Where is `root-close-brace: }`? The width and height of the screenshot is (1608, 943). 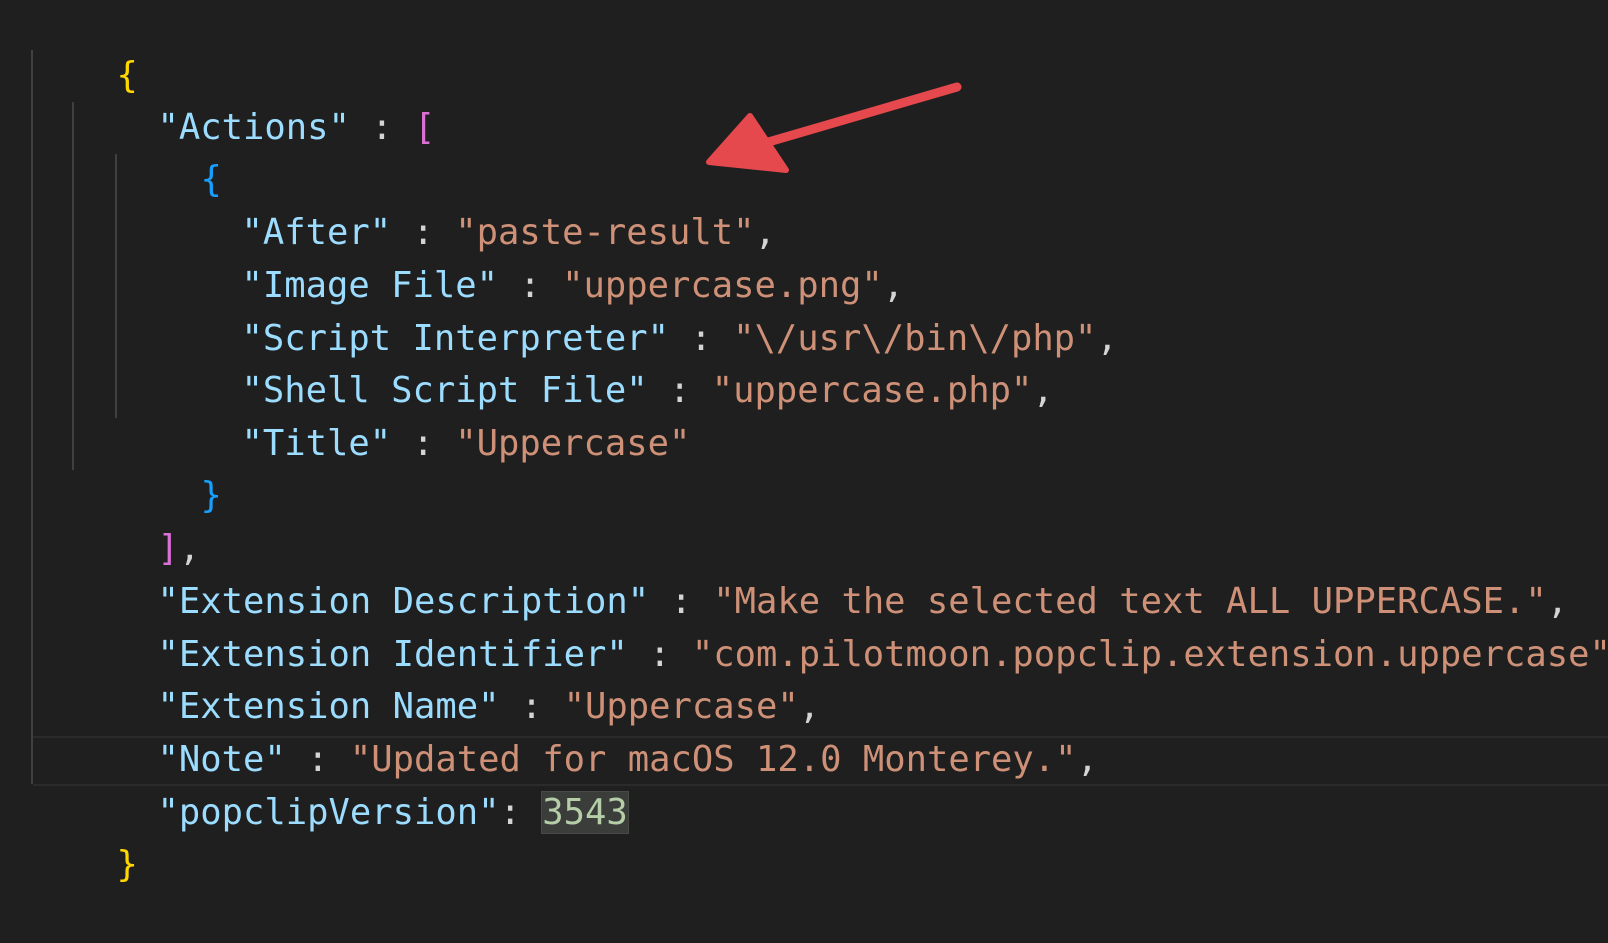 root-close-brace: } is located at coordinates (127, 864).